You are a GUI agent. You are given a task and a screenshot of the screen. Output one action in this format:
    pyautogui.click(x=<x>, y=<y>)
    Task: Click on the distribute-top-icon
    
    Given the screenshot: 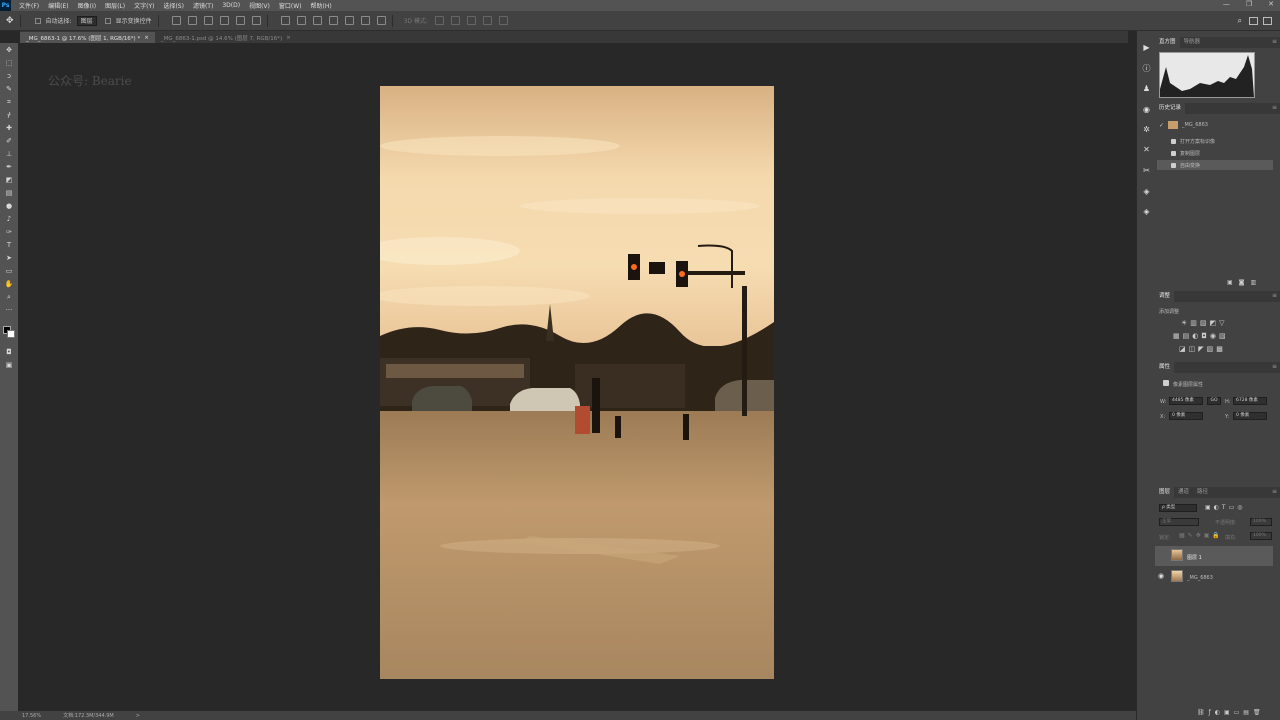 What is the action you would take?
    pyautogui.click(x=285, y=20)
    